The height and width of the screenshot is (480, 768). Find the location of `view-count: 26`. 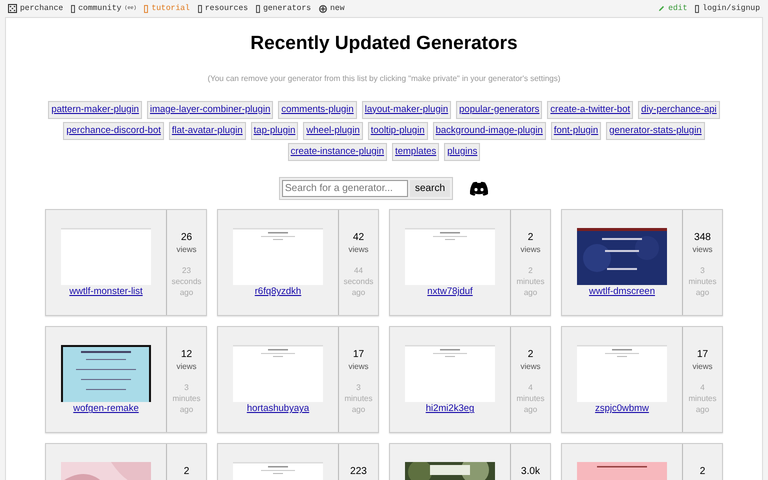

view-count: 26 is located at coordinates (186, 238).